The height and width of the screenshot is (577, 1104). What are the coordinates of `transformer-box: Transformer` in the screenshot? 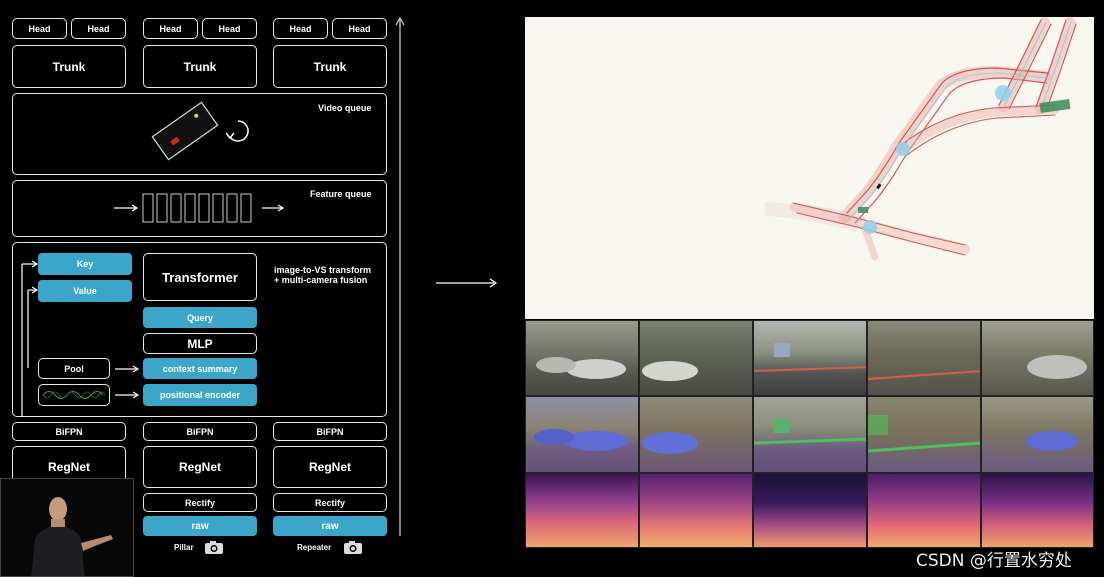 It's located at (200, 277).